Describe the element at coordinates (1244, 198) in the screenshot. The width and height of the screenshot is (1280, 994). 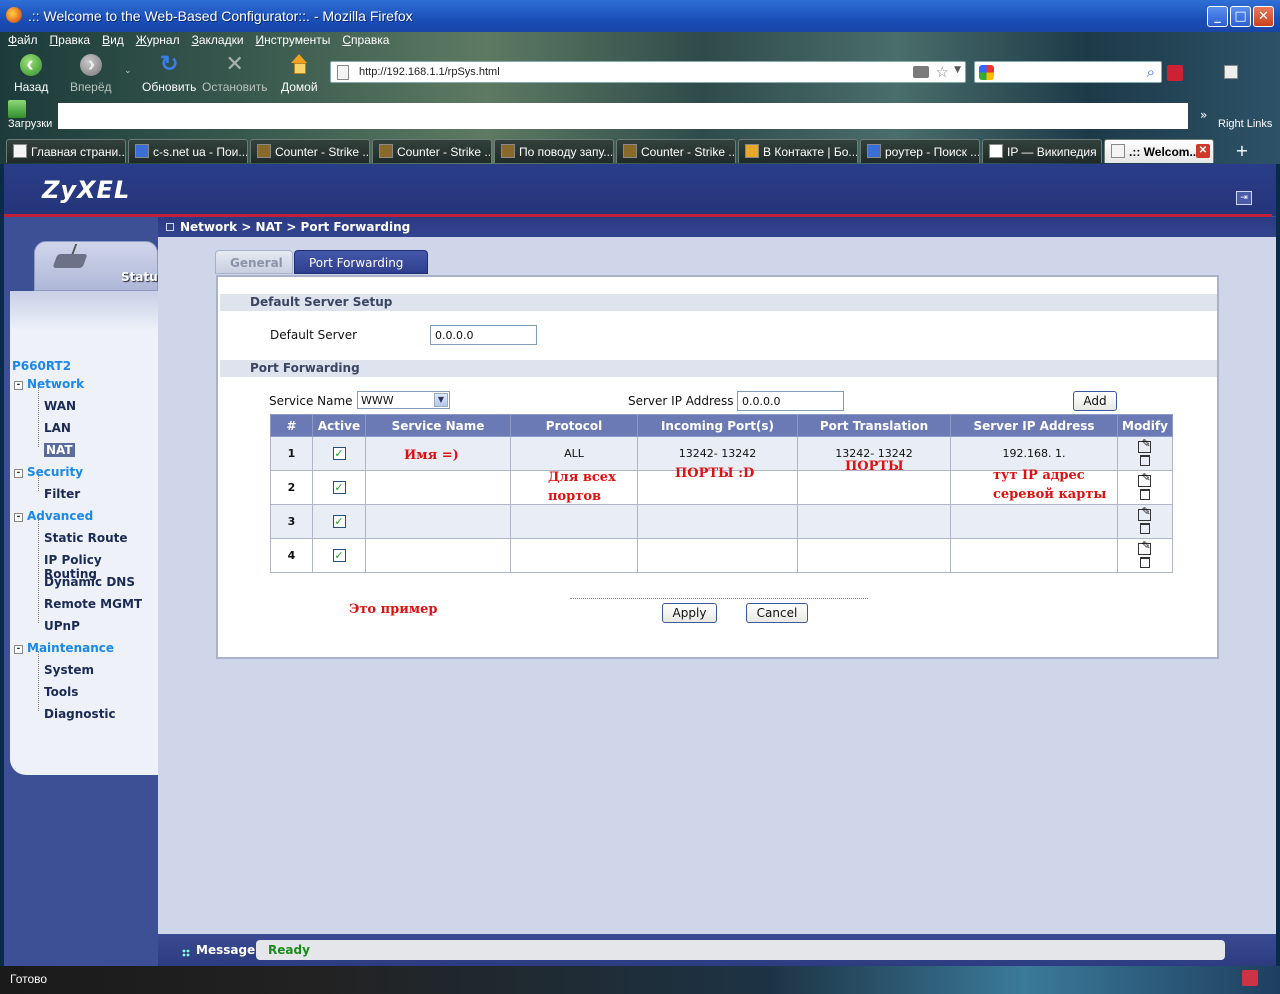
I see `logout-icon: ⇥` at that location.